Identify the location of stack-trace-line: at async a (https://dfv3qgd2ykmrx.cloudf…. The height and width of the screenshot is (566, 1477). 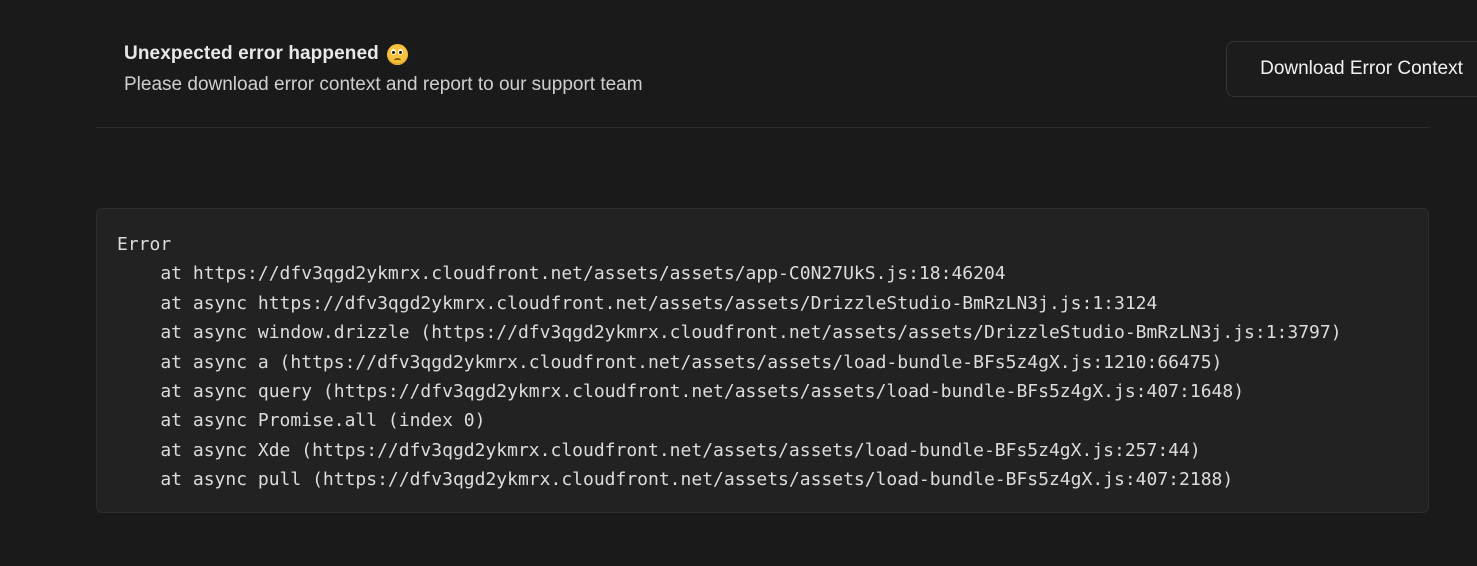
(670, 362).